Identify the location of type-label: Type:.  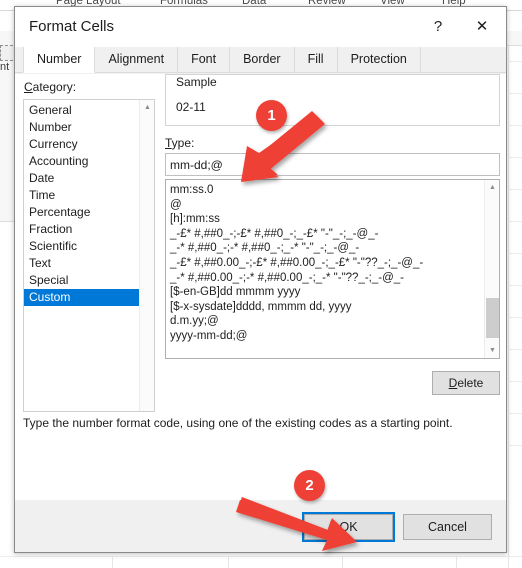
(179, 143).